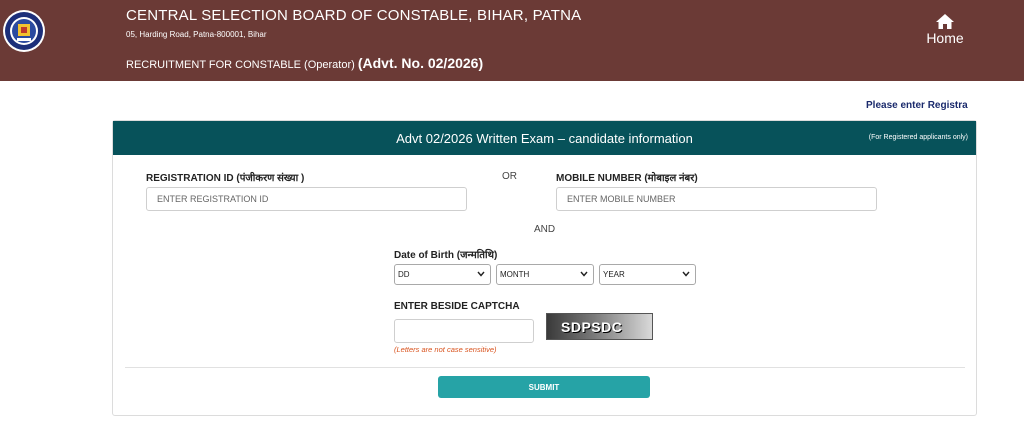 The height and width of the screenshot is (440, 1024). I want to click on emblem-logo-icon, so click(24, 31).